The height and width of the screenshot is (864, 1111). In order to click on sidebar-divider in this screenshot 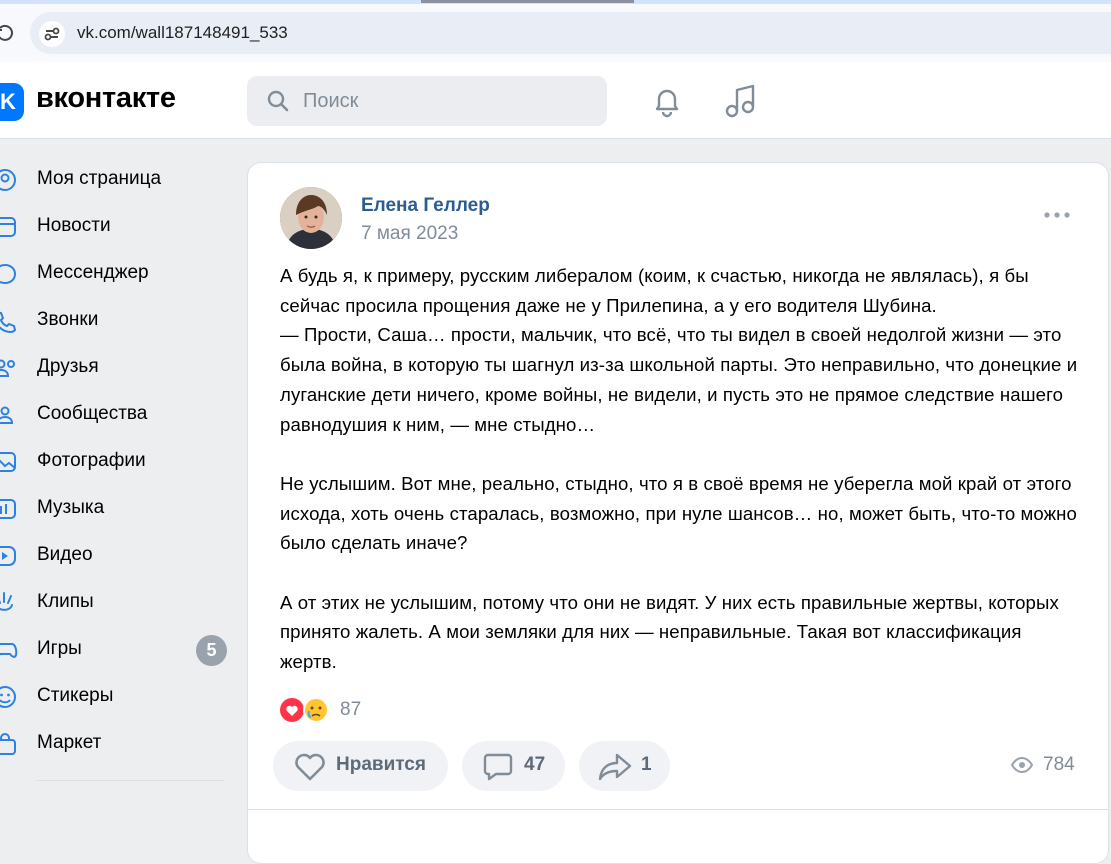, I will do `click(130, 780)`.